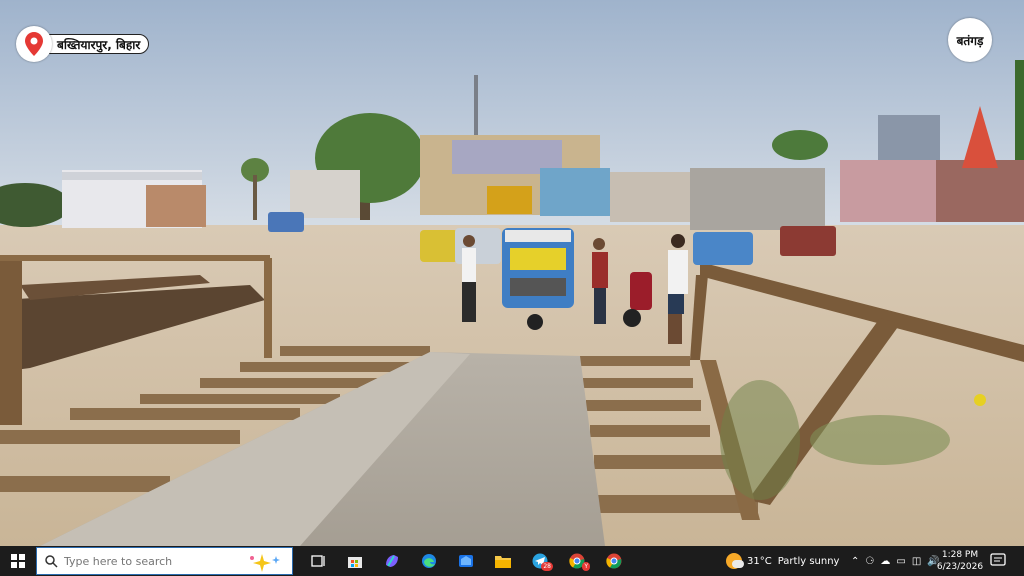 The width and height of the screenshot is (1024, 576). I want to click on chrome-profile-icon, so click(613, 561).